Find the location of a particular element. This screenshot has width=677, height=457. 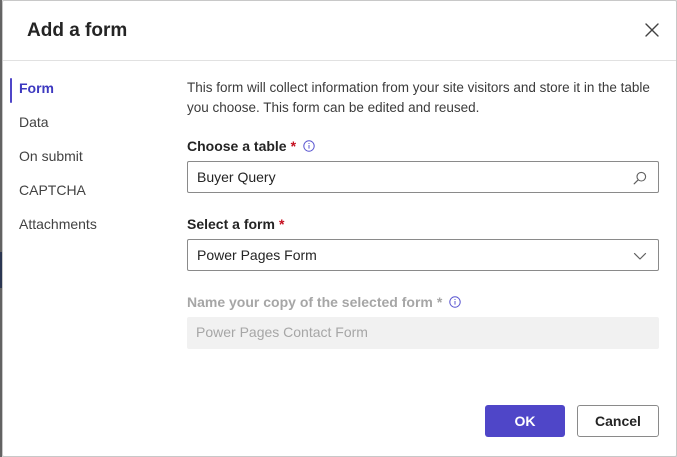

nav-item-form: Form is located at coordinates (88, 88).